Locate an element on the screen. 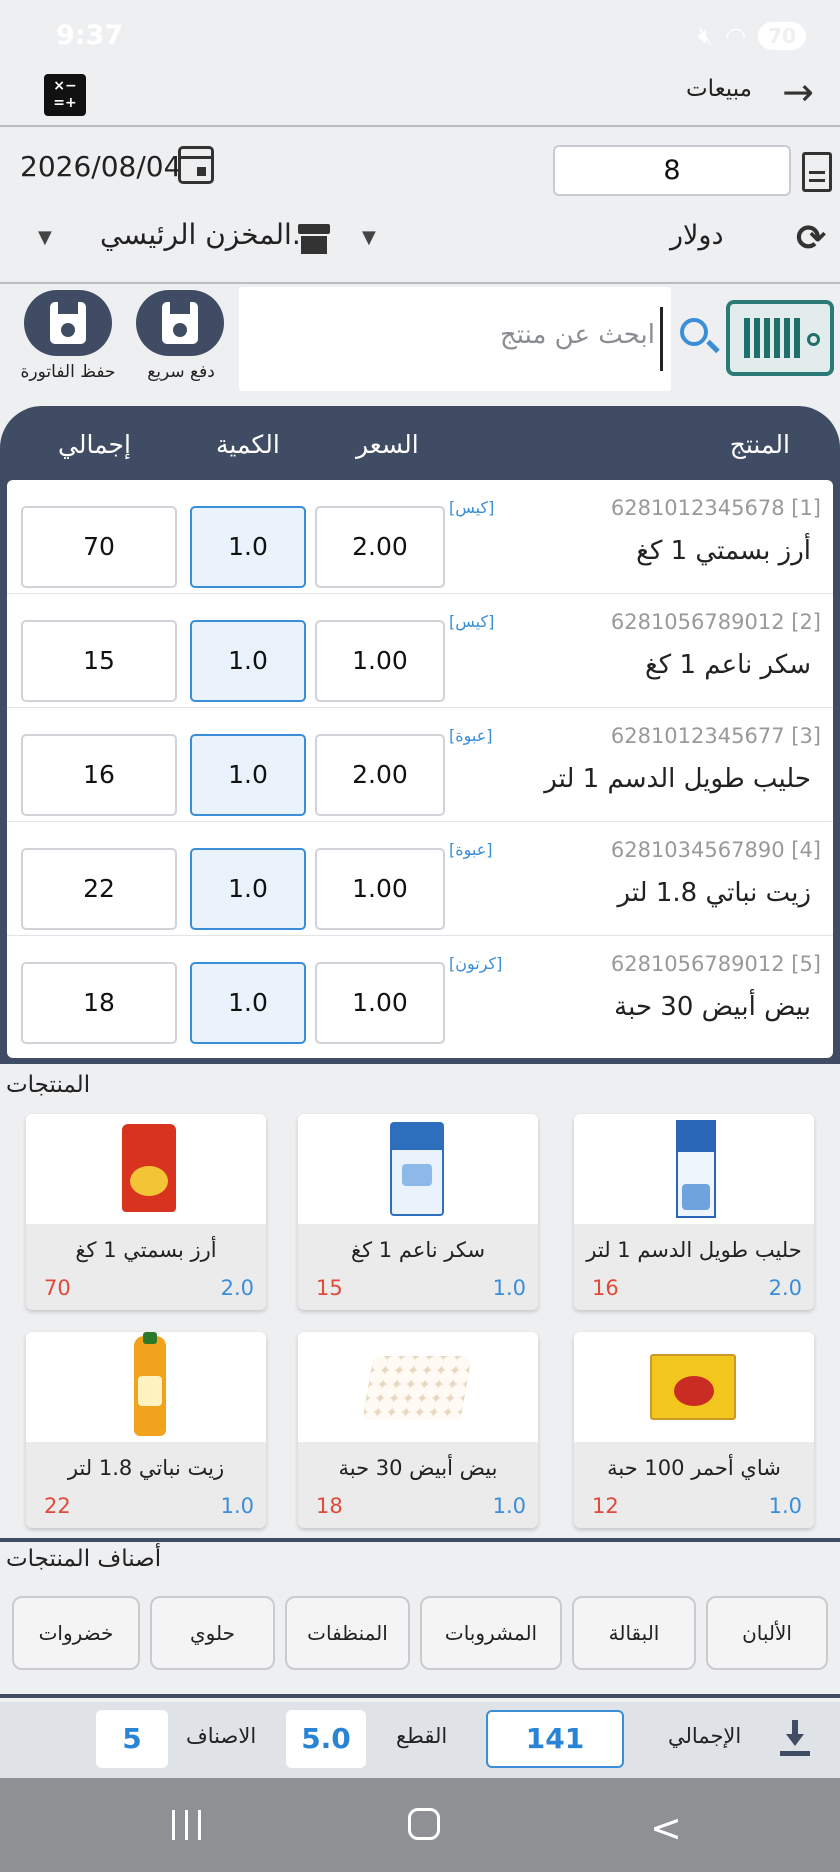 The height and width of the screenshot is (1872, 840). row-index: [4] is located at coordinates (806, 850).